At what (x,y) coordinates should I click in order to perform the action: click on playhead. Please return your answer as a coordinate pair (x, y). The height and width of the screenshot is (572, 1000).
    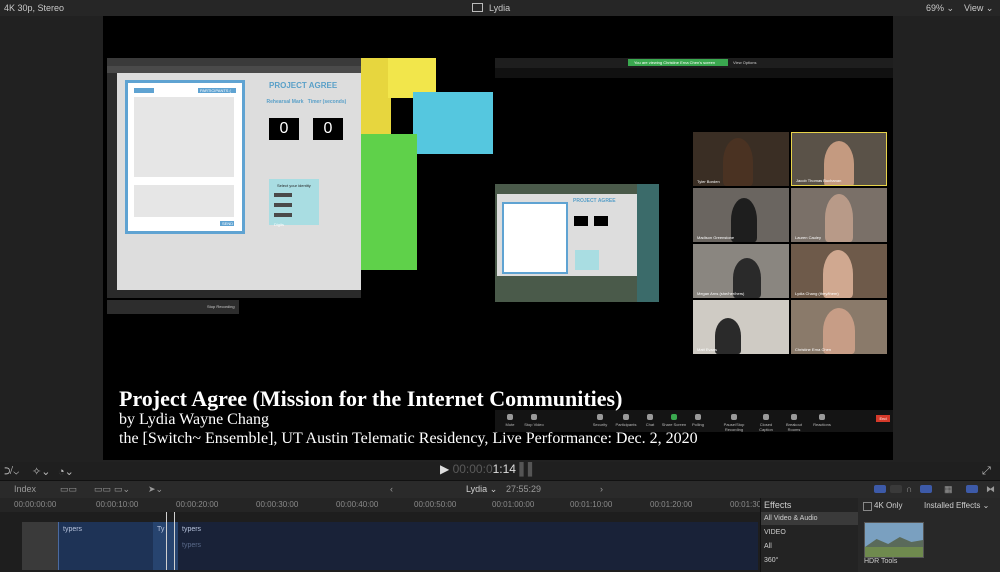
    Looking at the image, I should click on (166, 541).